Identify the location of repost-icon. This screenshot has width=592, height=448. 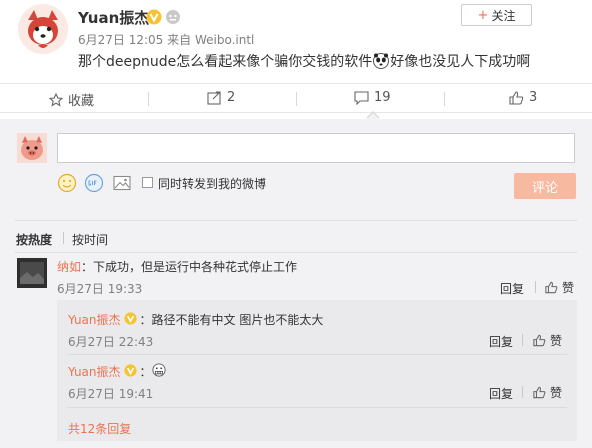
(214, 97).